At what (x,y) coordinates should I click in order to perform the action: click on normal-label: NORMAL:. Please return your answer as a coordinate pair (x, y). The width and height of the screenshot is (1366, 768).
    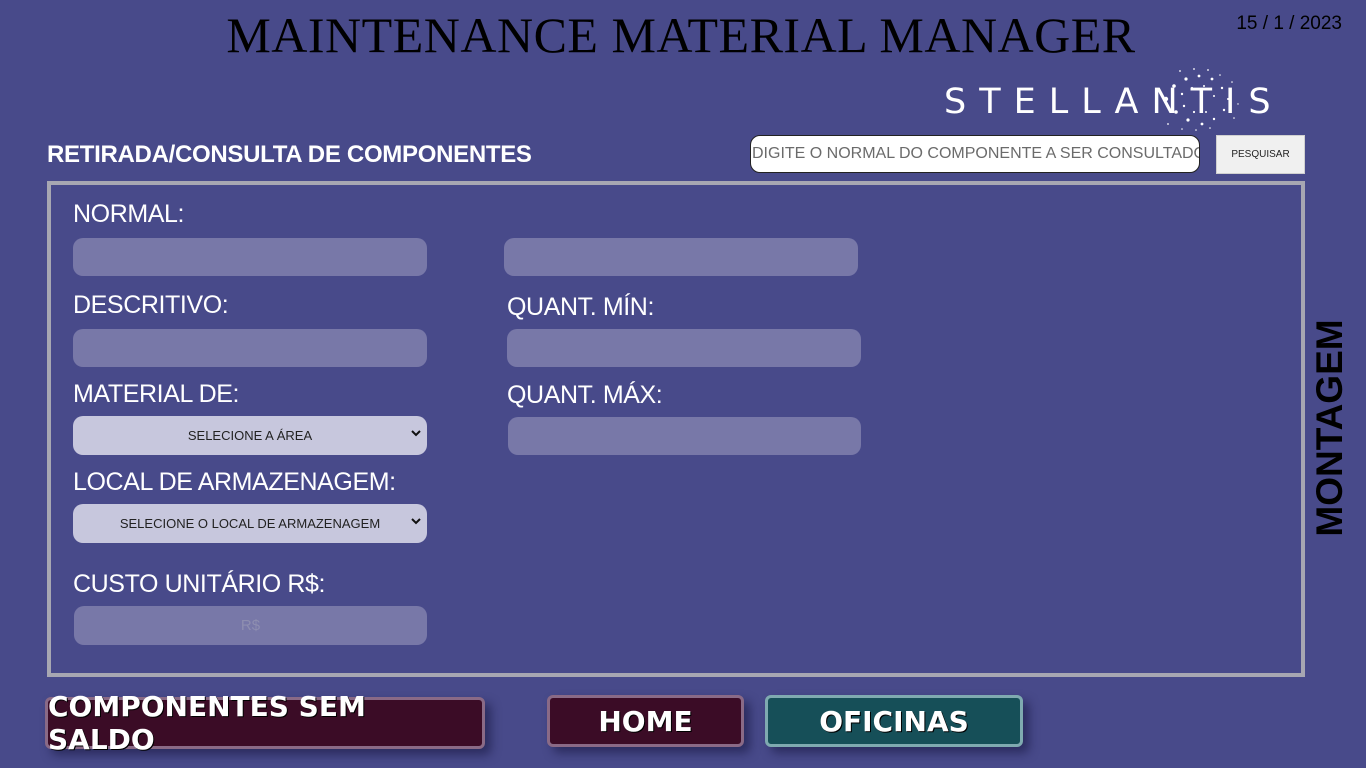
    Looking at the image, I should click on (129, 214).